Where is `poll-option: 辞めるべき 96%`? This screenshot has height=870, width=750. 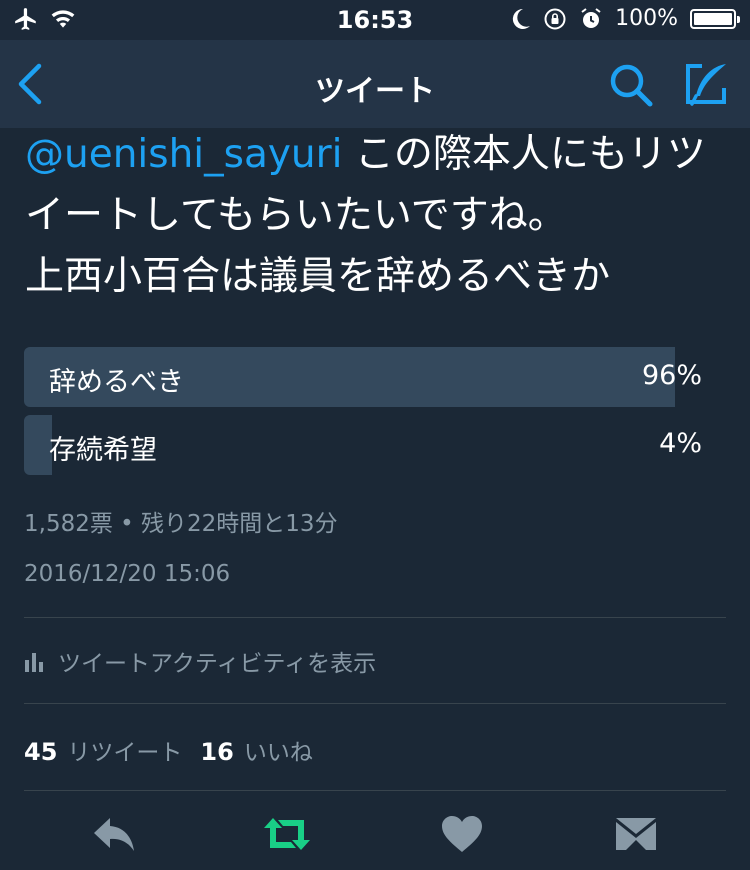 poll-option: 辞めるべき 96% is located at coordinates (363, 377).